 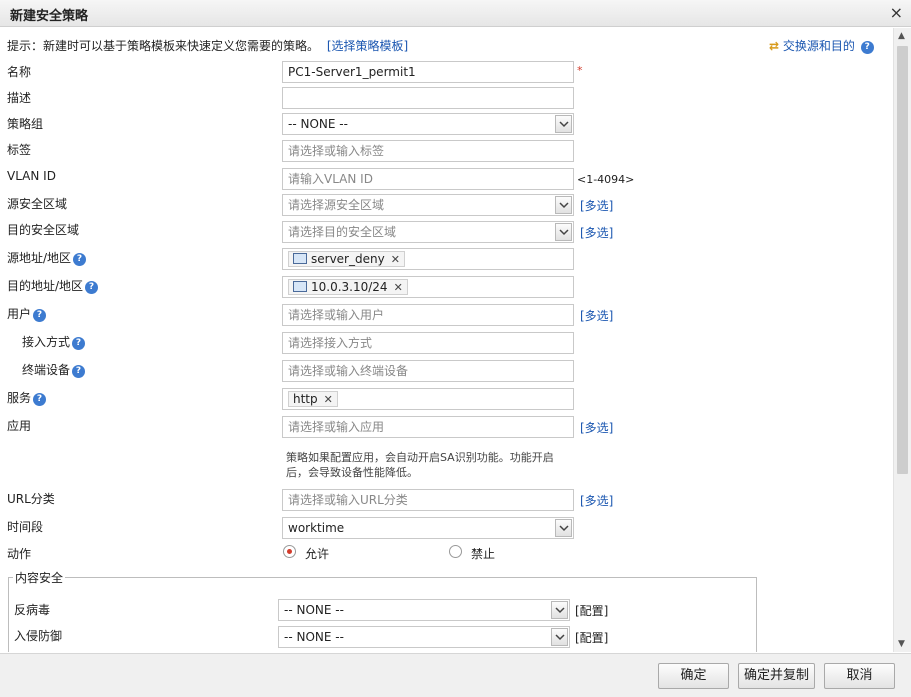 What do you see at coordinates (19, 426) in the screenshot?
I see `app-label: 应用` at bounding box center [19, 426].